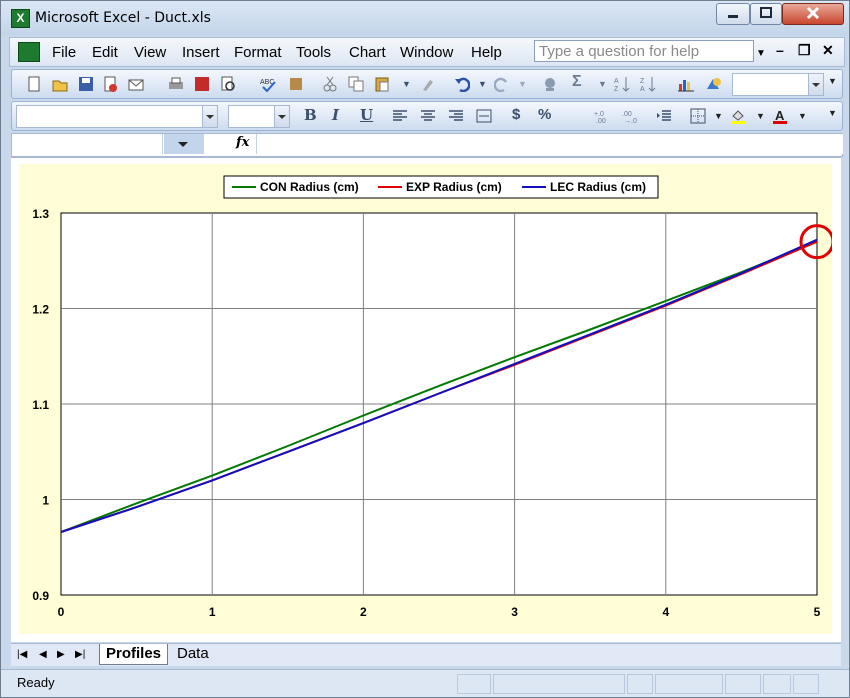  What do you see at coordinates (366, 115) in the screenshot?
I see `underline-icon: U` at bounding box center [366, 115].